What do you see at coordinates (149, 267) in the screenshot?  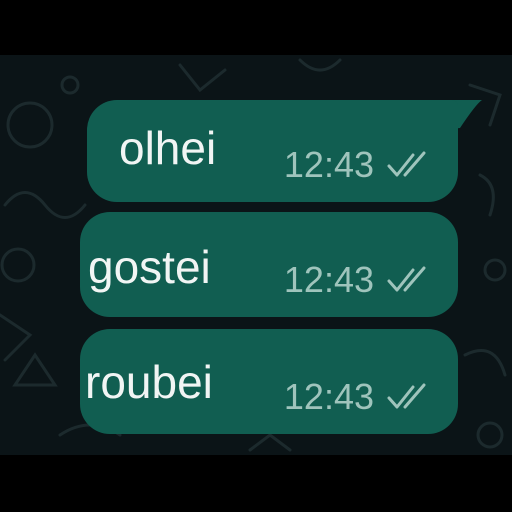 I see `message-text: gostei` at bounding box center [149, 267].